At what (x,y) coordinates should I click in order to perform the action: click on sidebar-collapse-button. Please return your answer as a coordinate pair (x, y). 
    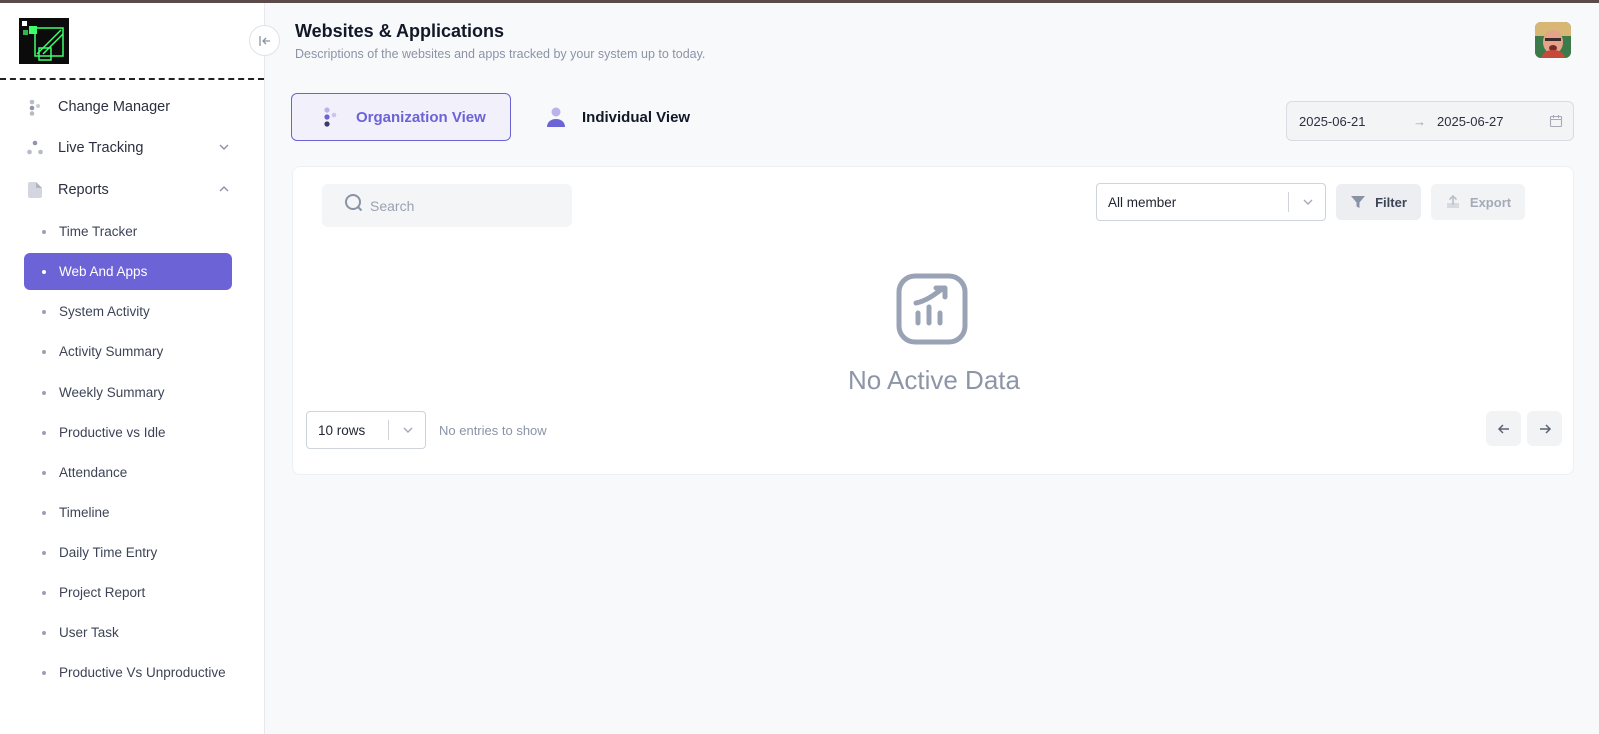
    Looking at the image, I should click on (264, 40).